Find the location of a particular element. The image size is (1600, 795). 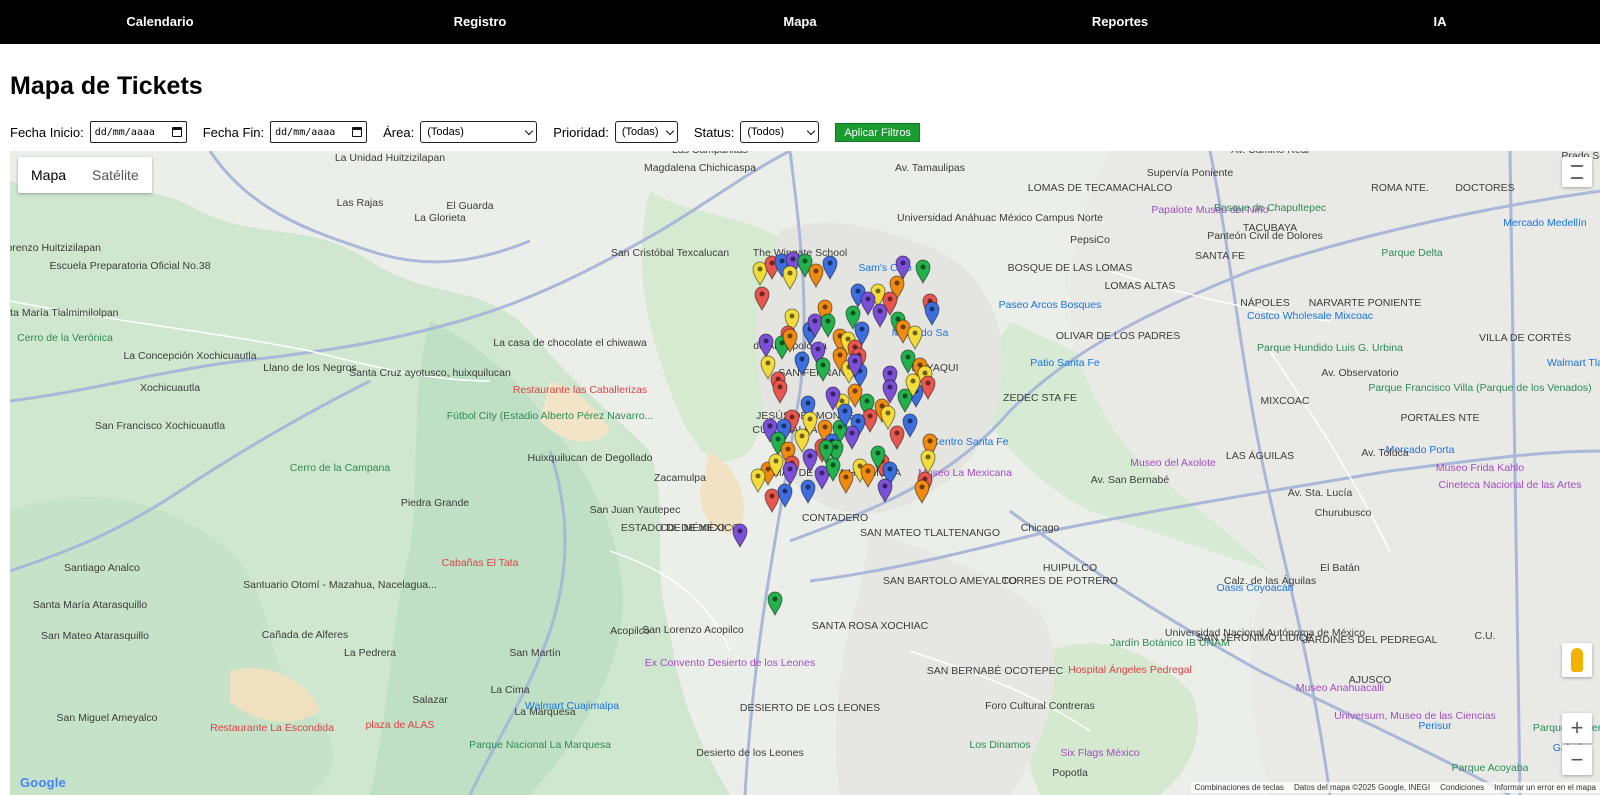

map-label: Restaurante La Escondida is located at coordinates (272, 728).